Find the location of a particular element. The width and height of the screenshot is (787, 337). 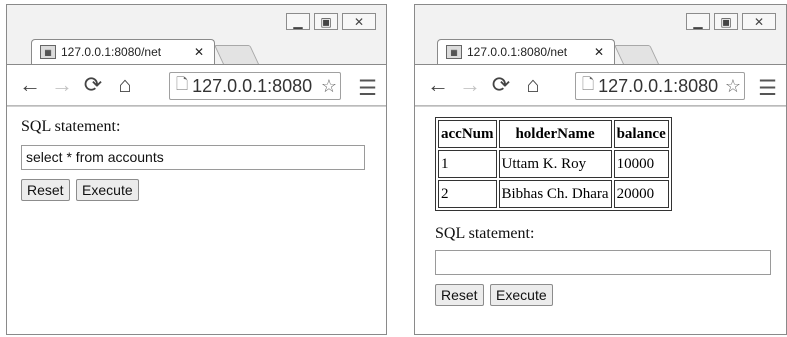

column-header: accNum is located at coordinates (467, 134).